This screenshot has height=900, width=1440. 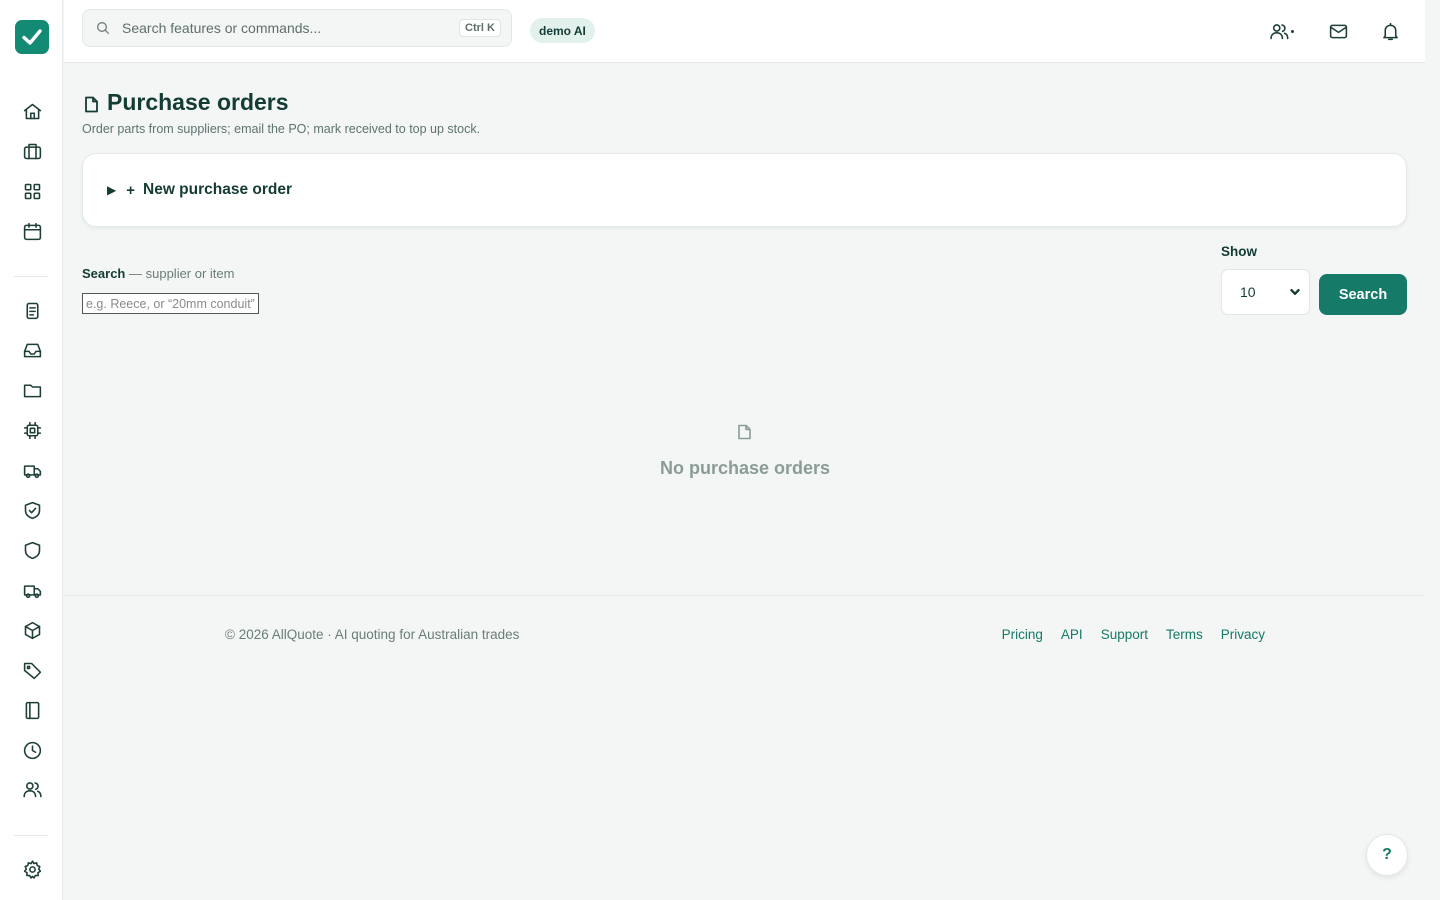 I want to click on sidebar-calendar-icon, so click(x=32, y=231).